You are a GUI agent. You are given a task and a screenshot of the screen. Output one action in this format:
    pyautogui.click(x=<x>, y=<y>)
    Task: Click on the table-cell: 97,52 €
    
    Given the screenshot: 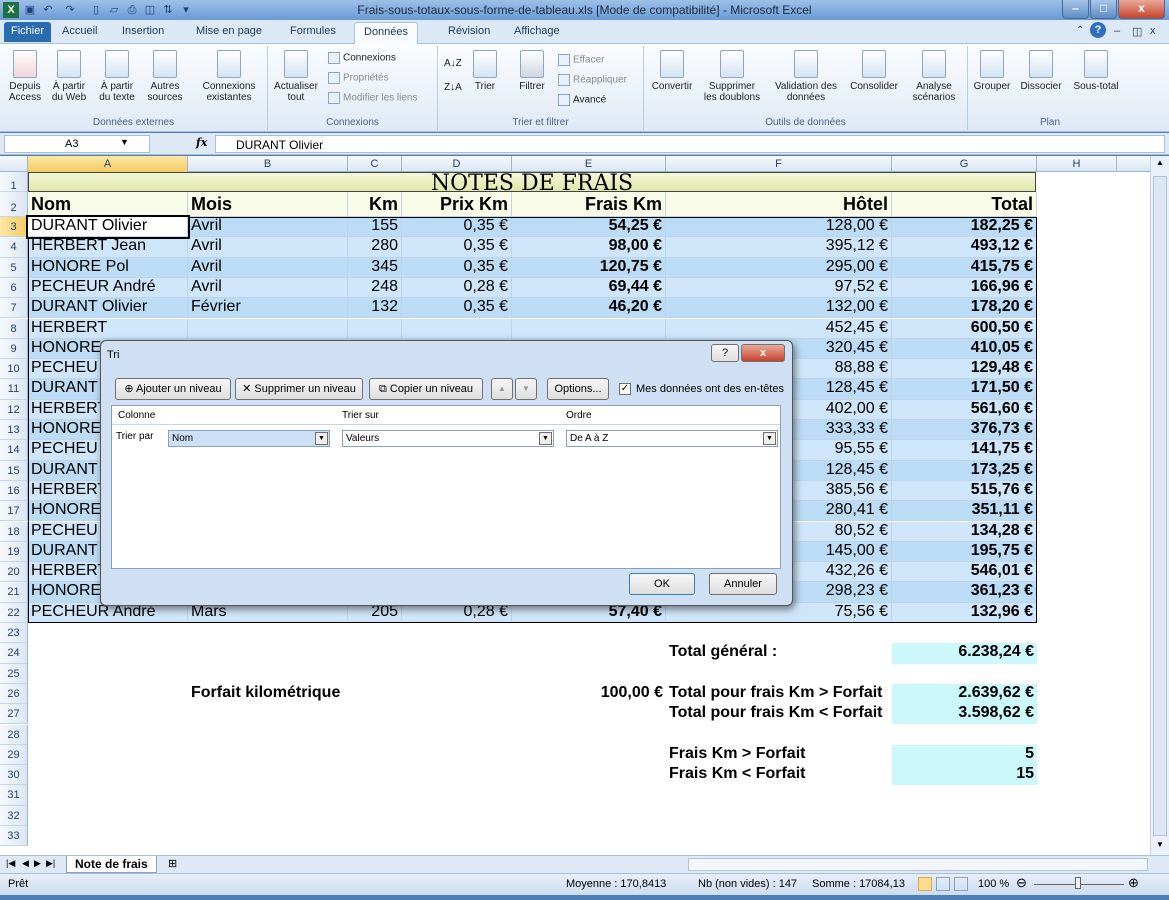 What is the action you would take?
    pyautogui.click(x=779, y=288)
    